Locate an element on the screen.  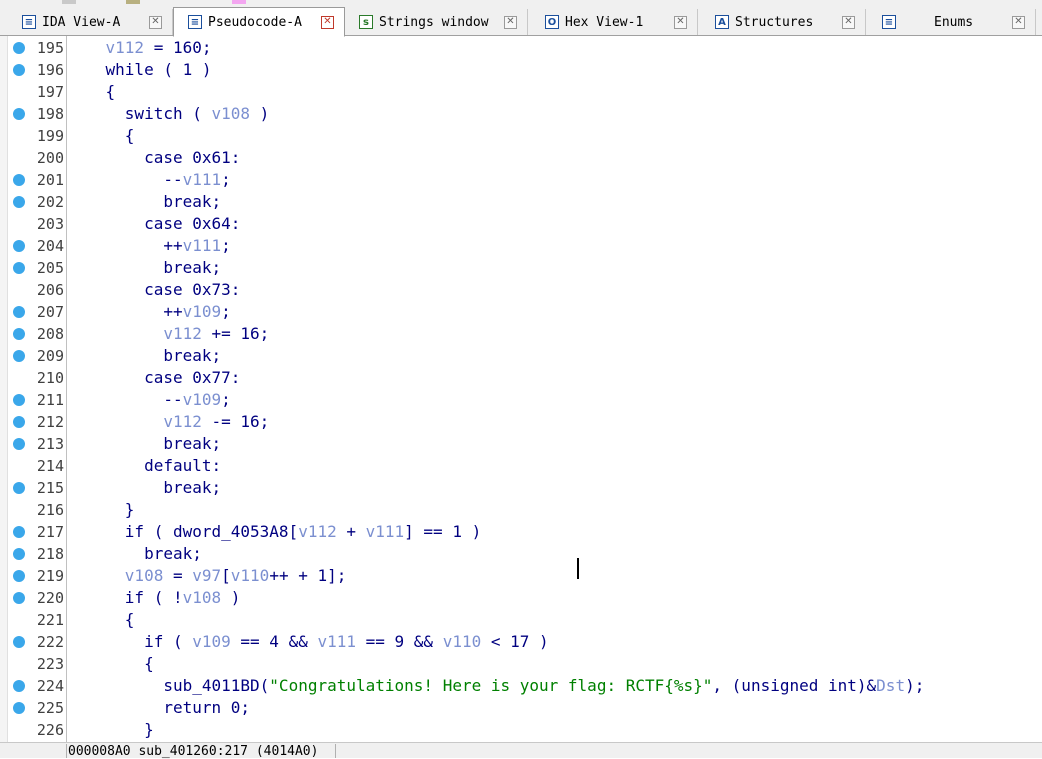
code-text: case 0x64: is located at coordinates (153, 224).